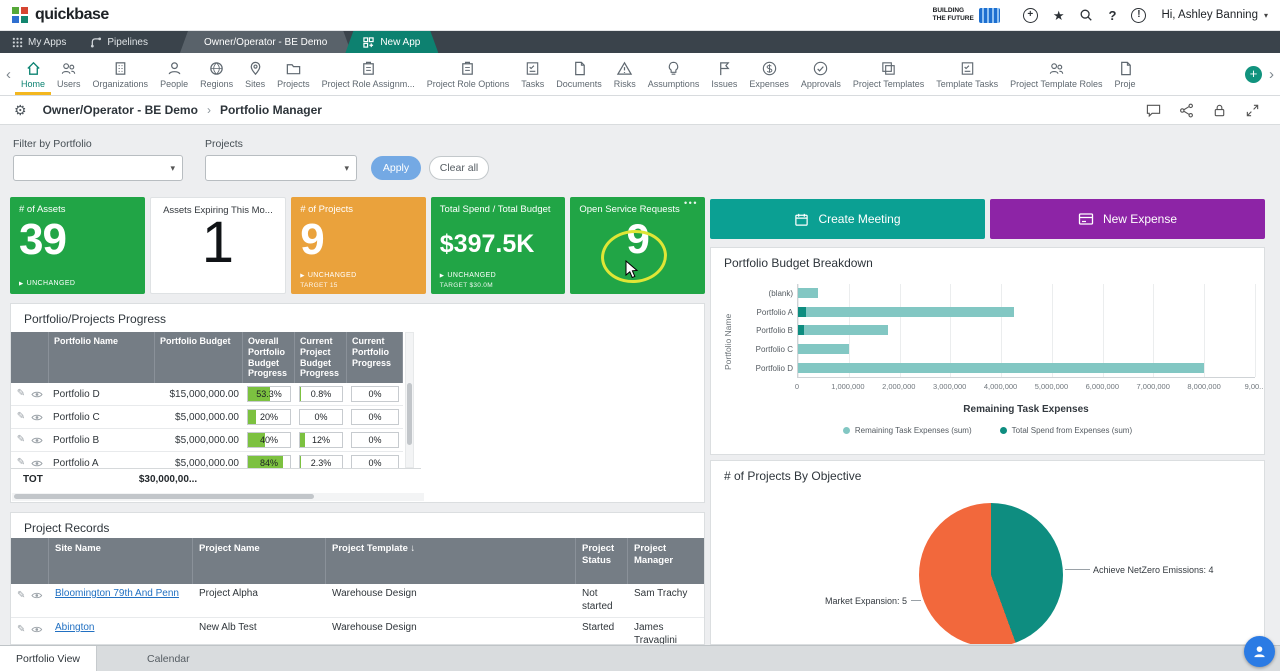 This screenshot has width=1280, height=671. I want to click on column-header: Overall Portfolio Budget Progress, so click(269, 358).